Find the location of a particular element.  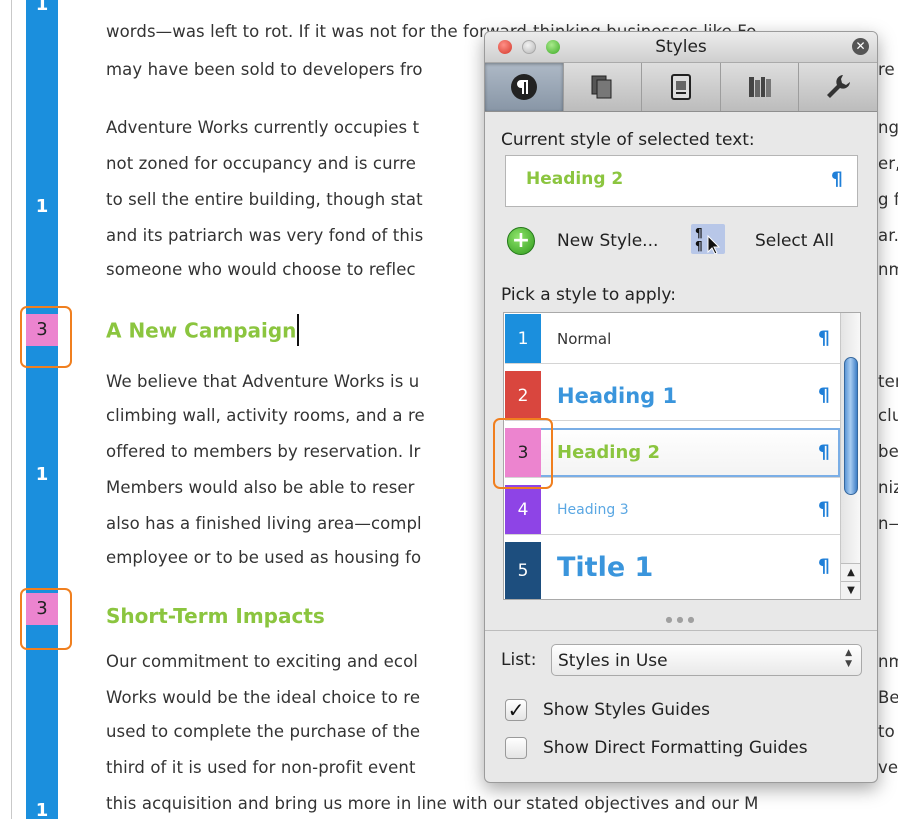

body-text-line: employee or to be used as housing fo is located at coordinates (264, 557).